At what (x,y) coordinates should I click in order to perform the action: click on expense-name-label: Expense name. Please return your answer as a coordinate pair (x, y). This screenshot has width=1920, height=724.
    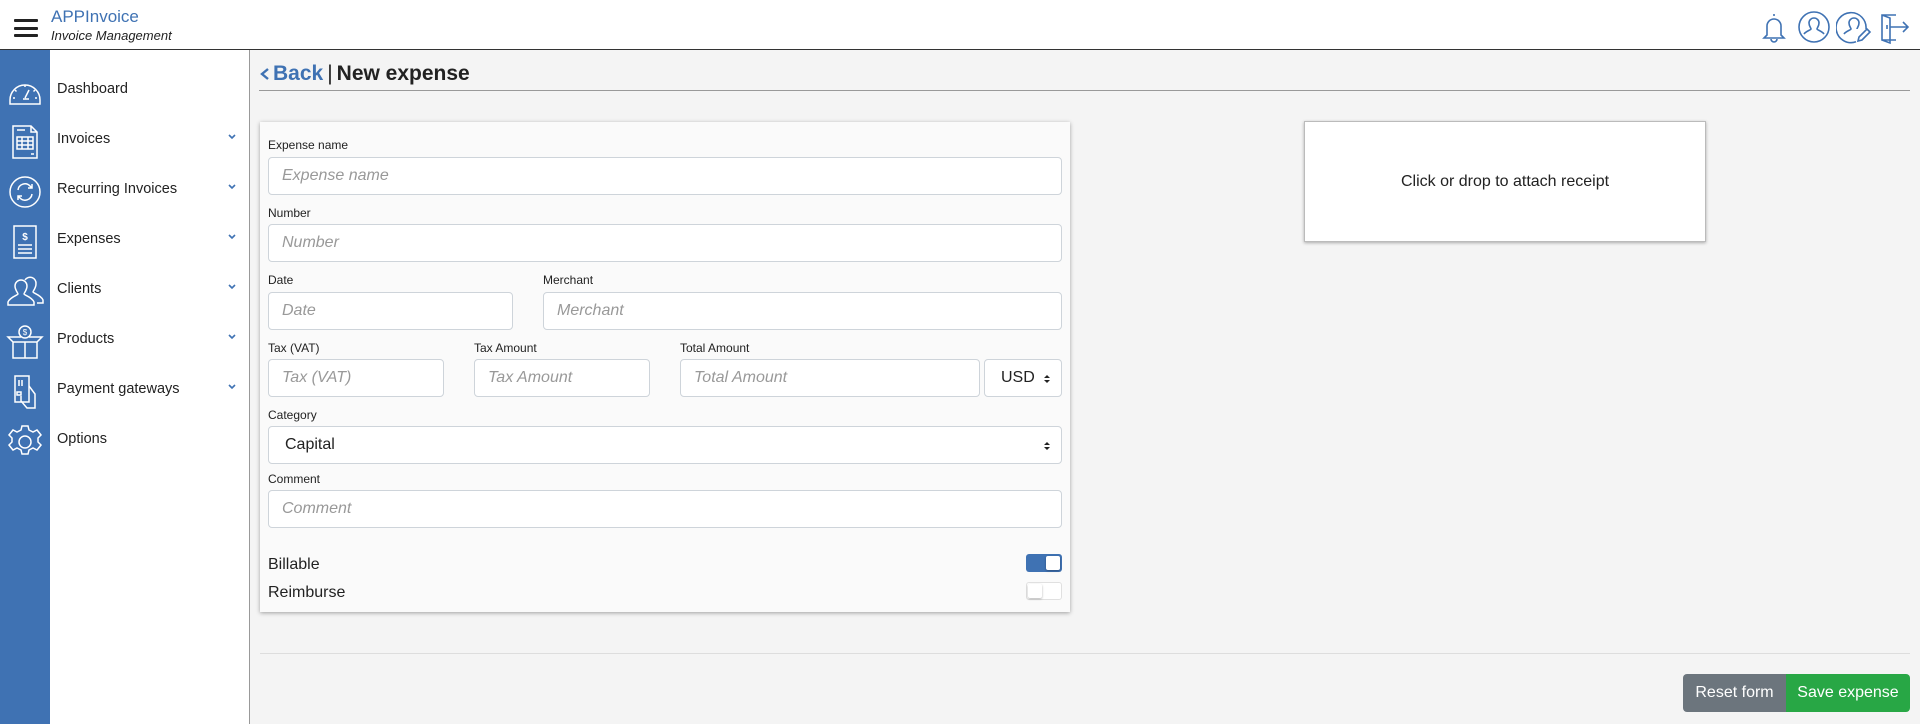
    Looking at the image, I should click on (308, 145).